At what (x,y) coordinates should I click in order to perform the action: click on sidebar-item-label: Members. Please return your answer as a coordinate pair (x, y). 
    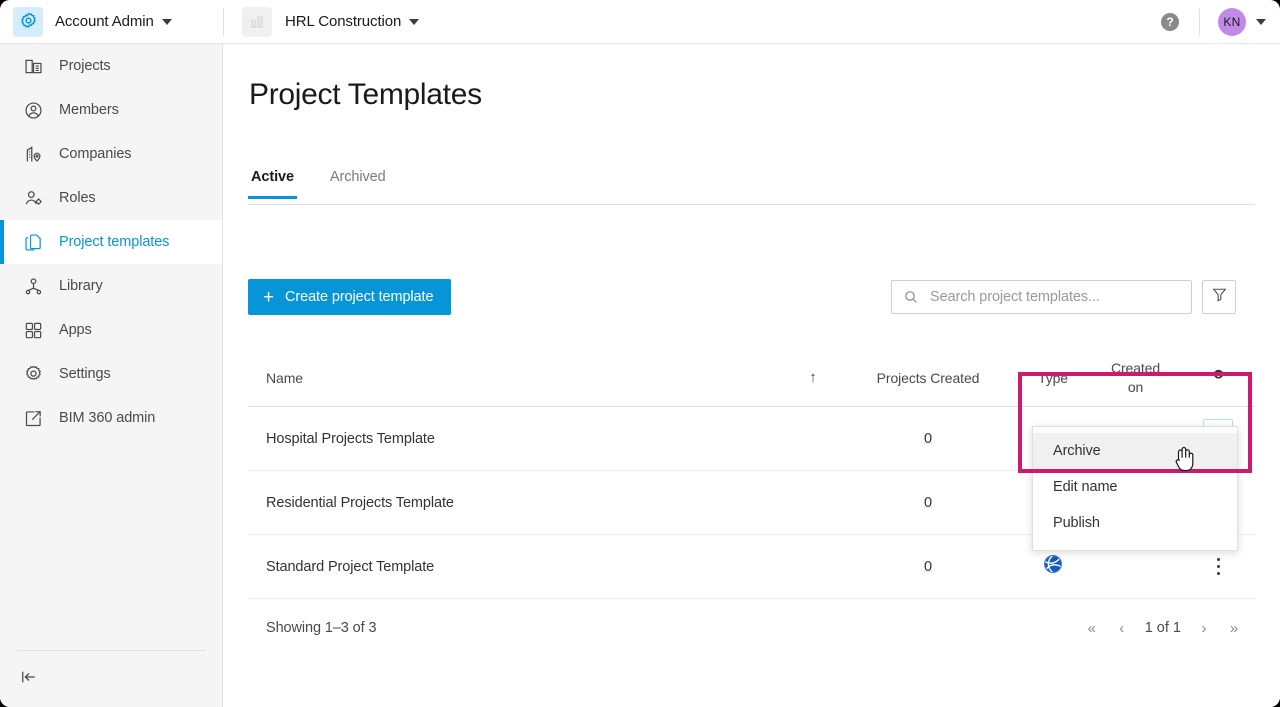
    Looking at the image, I should click on (89, 110).